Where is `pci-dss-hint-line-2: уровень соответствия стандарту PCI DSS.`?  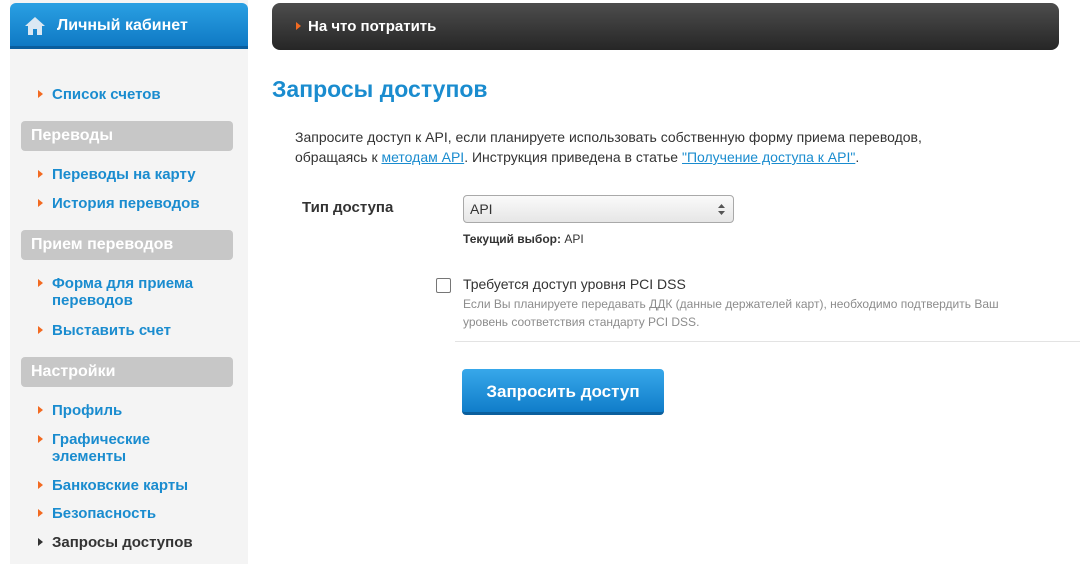
pci-dss-hint-line-2: уровень соответствия стандарту PCI DSS. is located at coordinates (581, 322).